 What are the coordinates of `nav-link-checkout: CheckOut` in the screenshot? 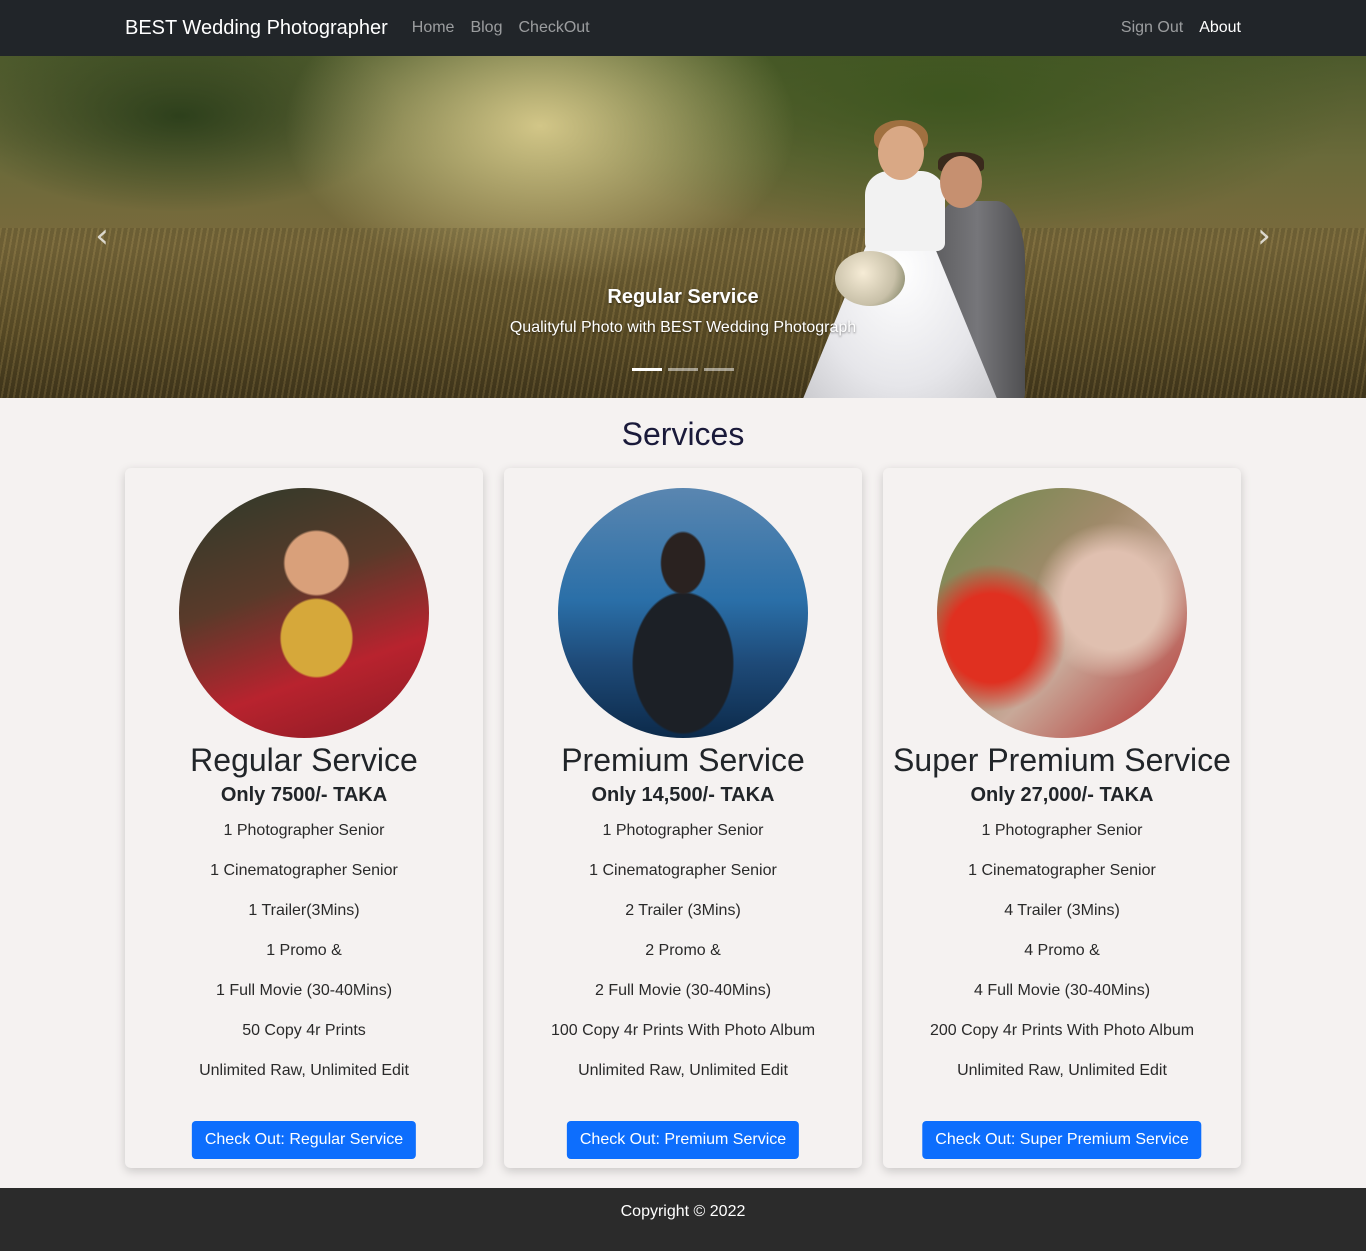 It's located at (553, 28).